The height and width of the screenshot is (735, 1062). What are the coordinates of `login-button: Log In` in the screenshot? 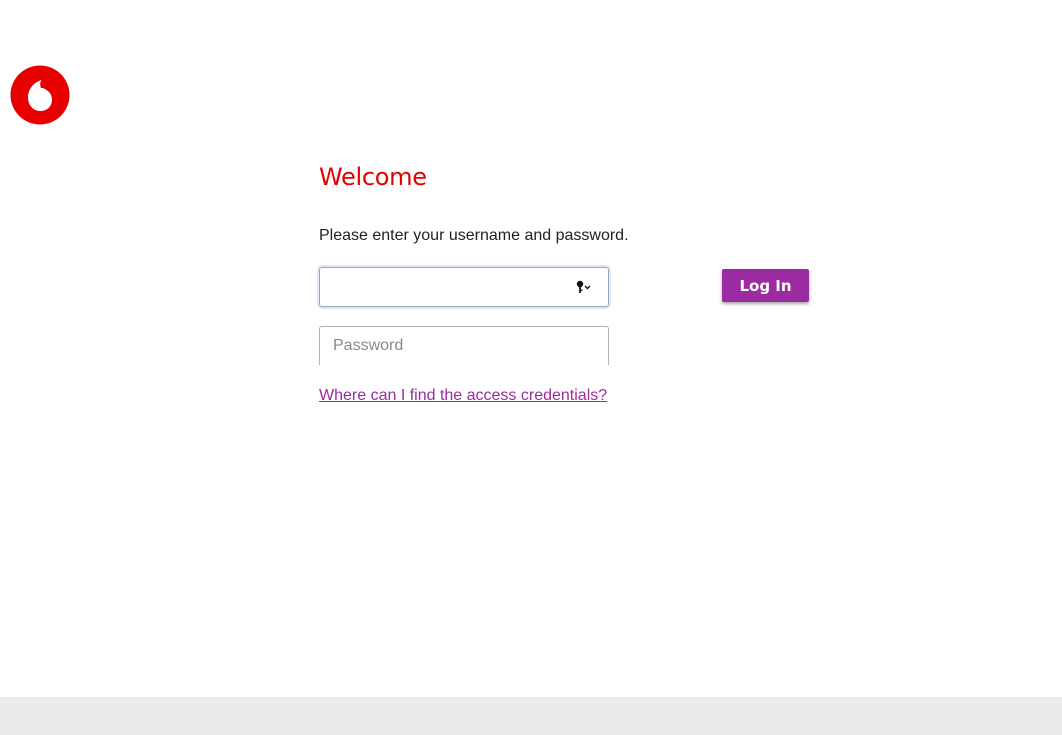 It's located at (765, 285).